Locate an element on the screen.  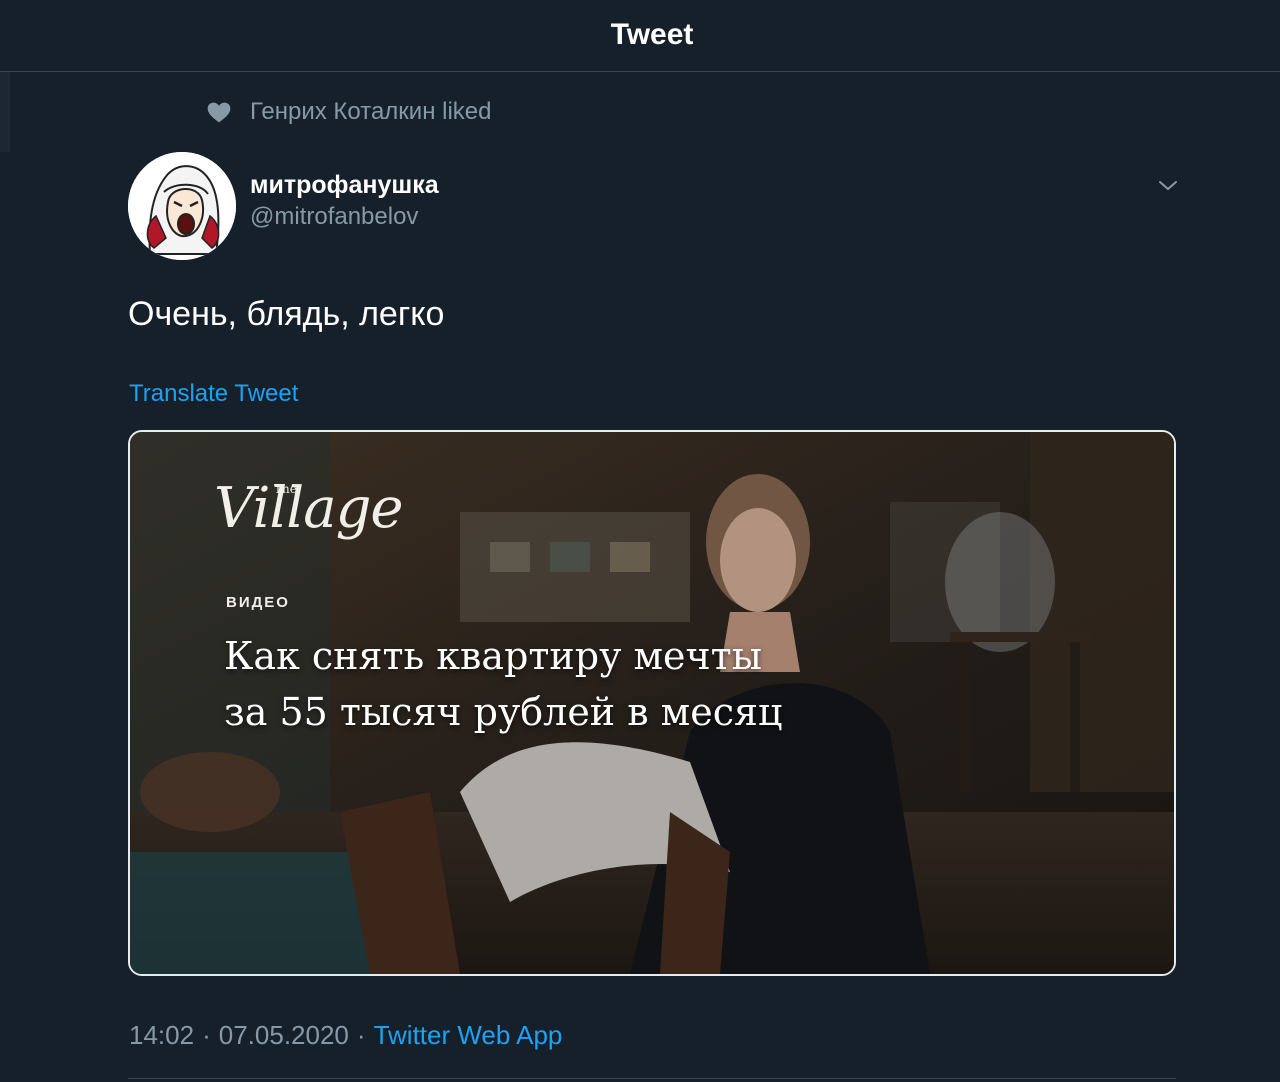
tweet-text: Очень, блядь, легко is located at coordinates (286, 314).